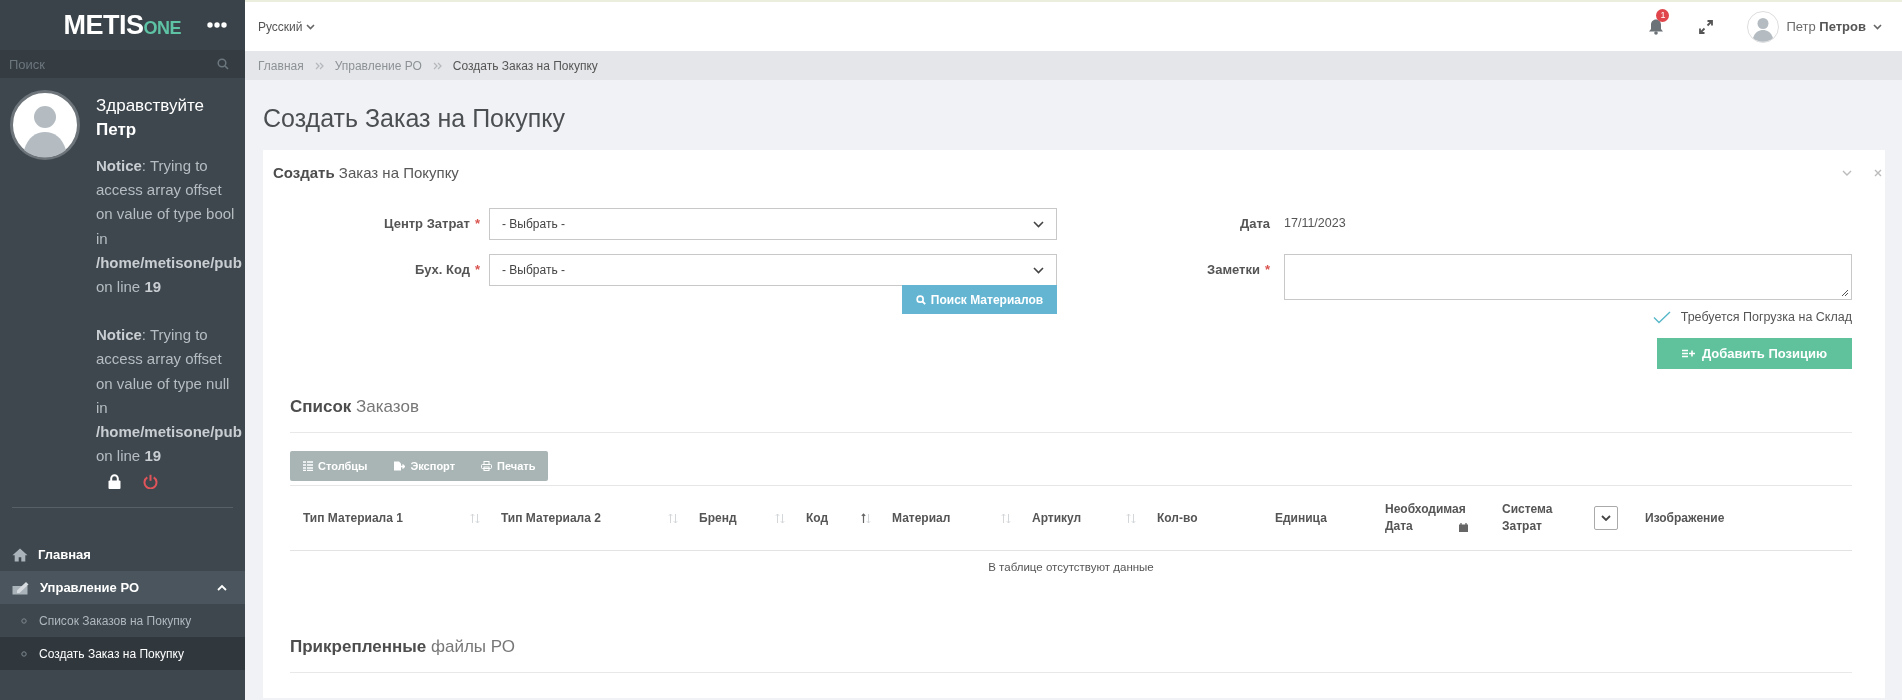 The image size is (1902, 700). What do you see at coordinates (353, 518) in the screenshot?
I see `column-header: Тип Материала 1` at bounding box center [353, 518].